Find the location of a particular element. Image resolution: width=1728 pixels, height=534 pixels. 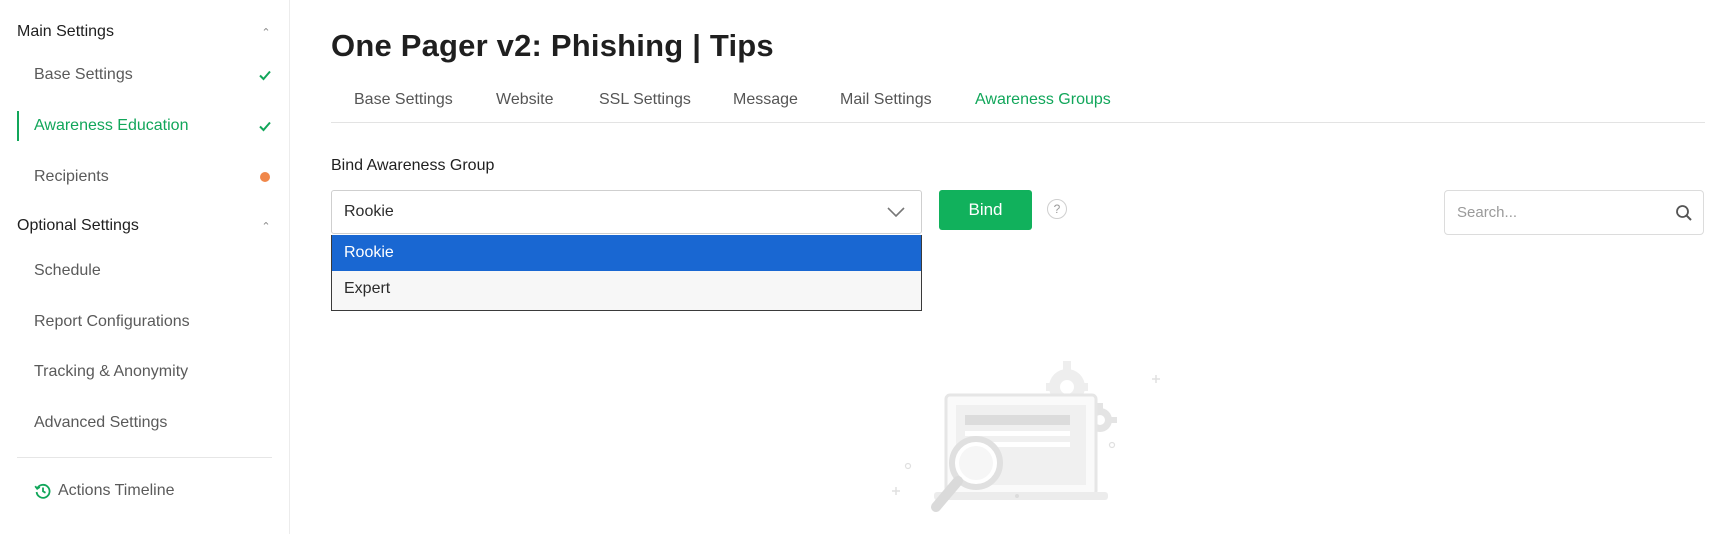

search-input is located at coordinates (1557, 212).